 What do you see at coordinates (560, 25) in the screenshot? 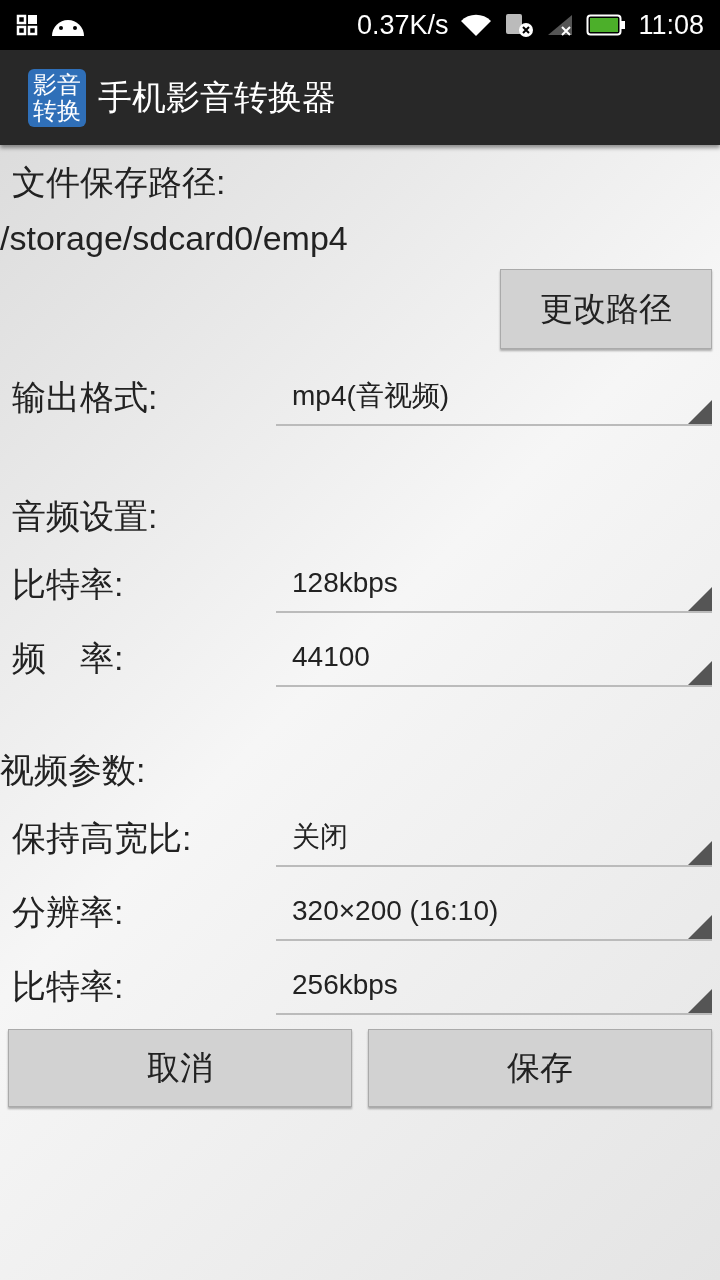
I see `signal-icon` at bounding box center [560, 25].